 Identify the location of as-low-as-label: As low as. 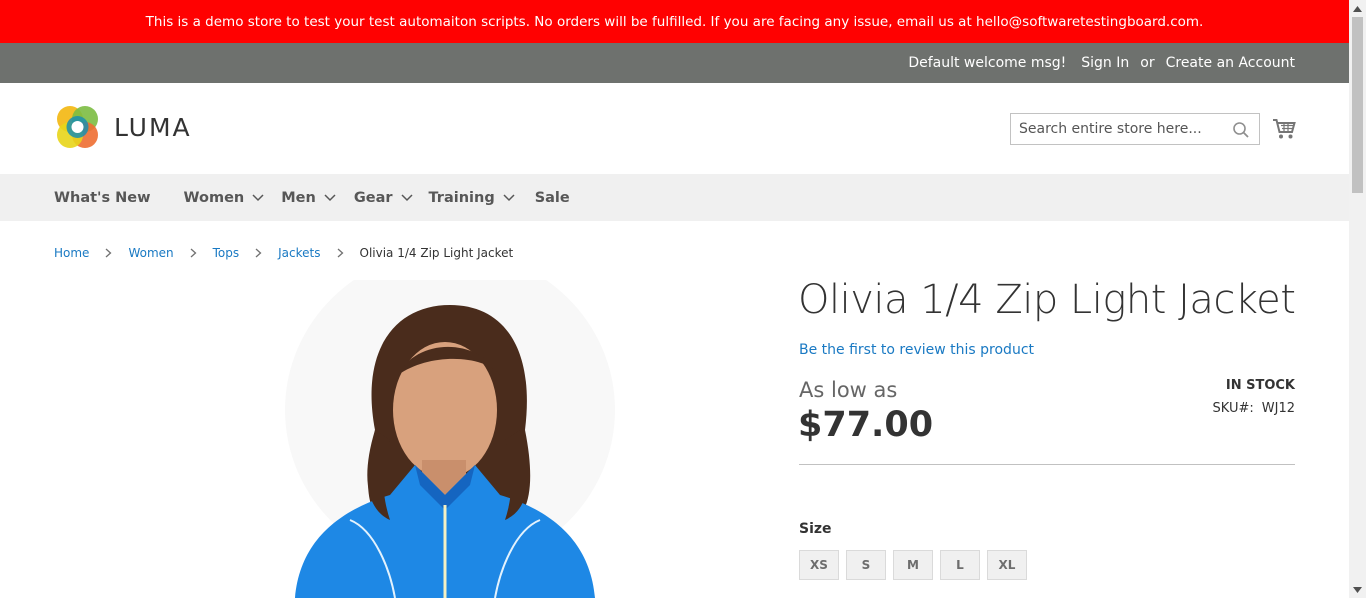
(848, 390).